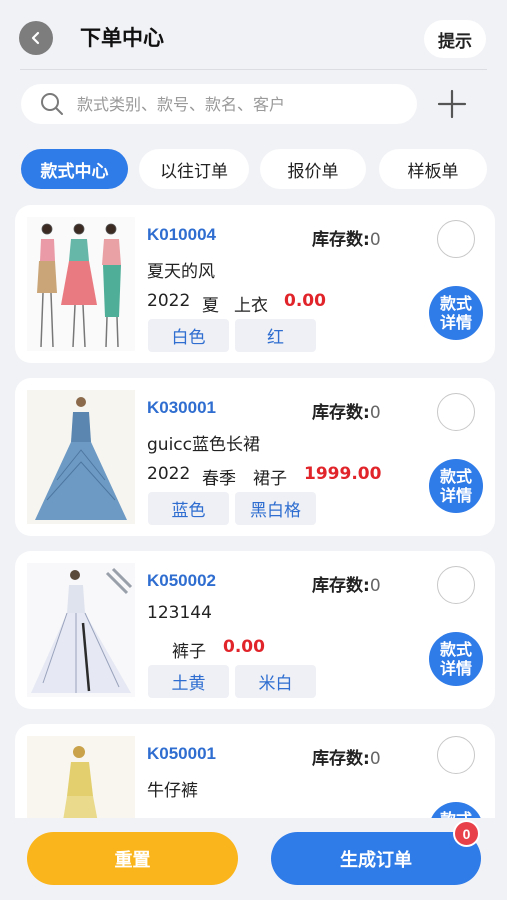 The height and width of the screenshot is (900, 507). What do you see at coordinates (433, 169) in the screenshot?
I see `tab-samples: 样板单` at bounding box center [433, 169].